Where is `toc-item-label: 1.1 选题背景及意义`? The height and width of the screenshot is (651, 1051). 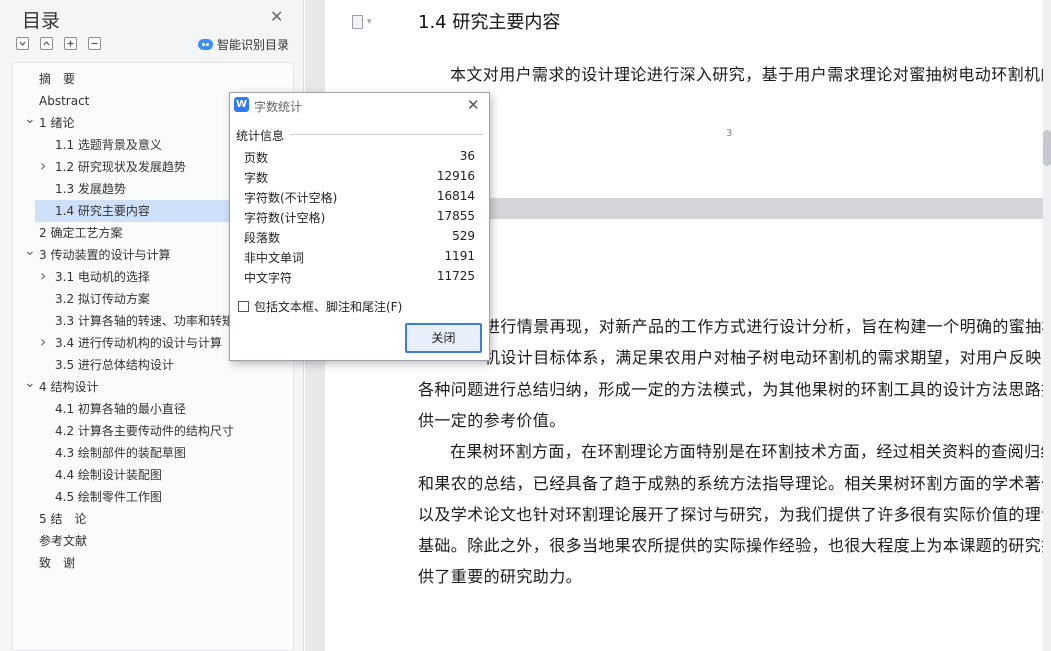 toc-item-label: 1.1 选题背景及意义 is located at coordinates (108, 145).